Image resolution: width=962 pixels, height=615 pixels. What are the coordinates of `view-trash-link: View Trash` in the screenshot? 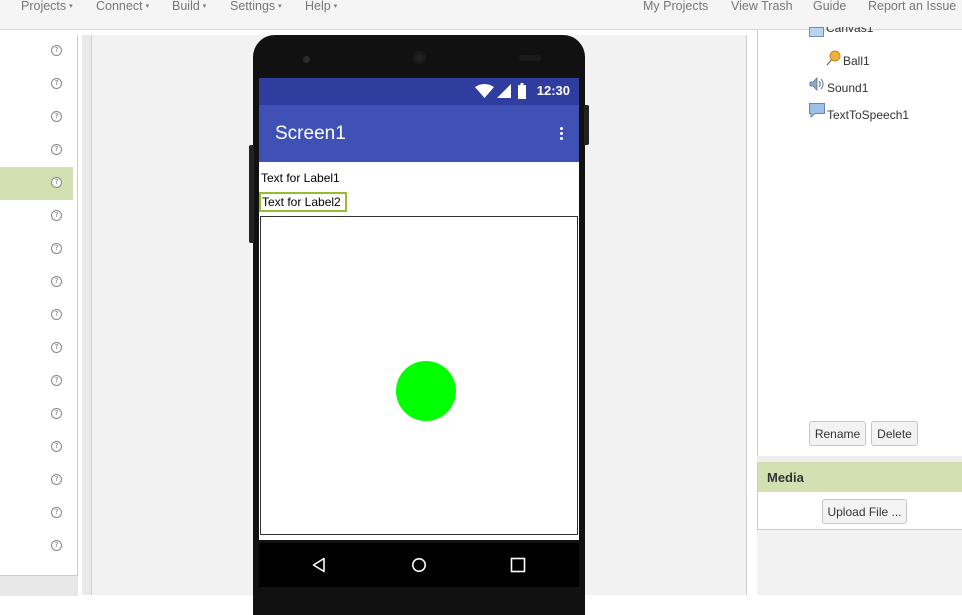 It's located at (762, 6).